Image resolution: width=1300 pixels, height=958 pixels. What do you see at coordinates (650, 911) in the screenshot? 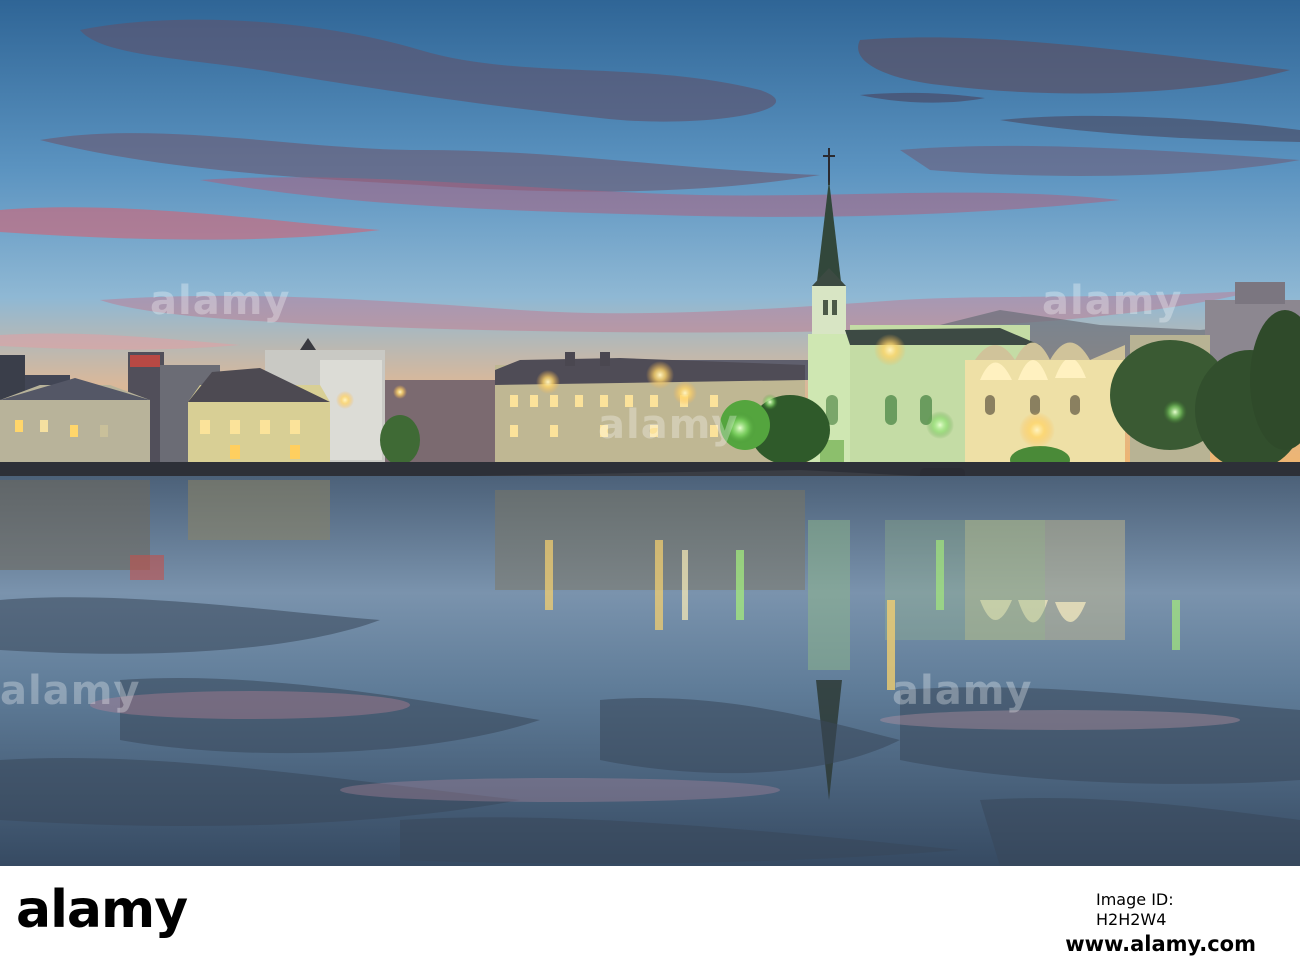
I see `stock-footer: alamy Image ID: H2H2W4 www.alamy.com` at bounding box center [650, 911].